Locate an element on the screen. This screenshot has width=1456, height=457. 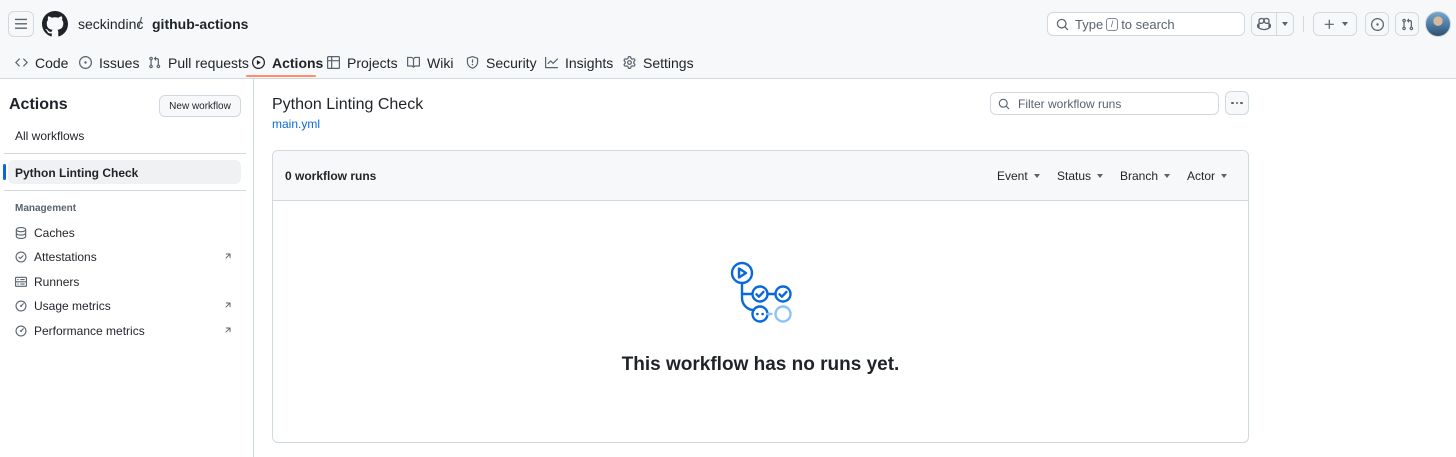
breadcrumb-owner: seckindinc is located at coordinates (110, 24).